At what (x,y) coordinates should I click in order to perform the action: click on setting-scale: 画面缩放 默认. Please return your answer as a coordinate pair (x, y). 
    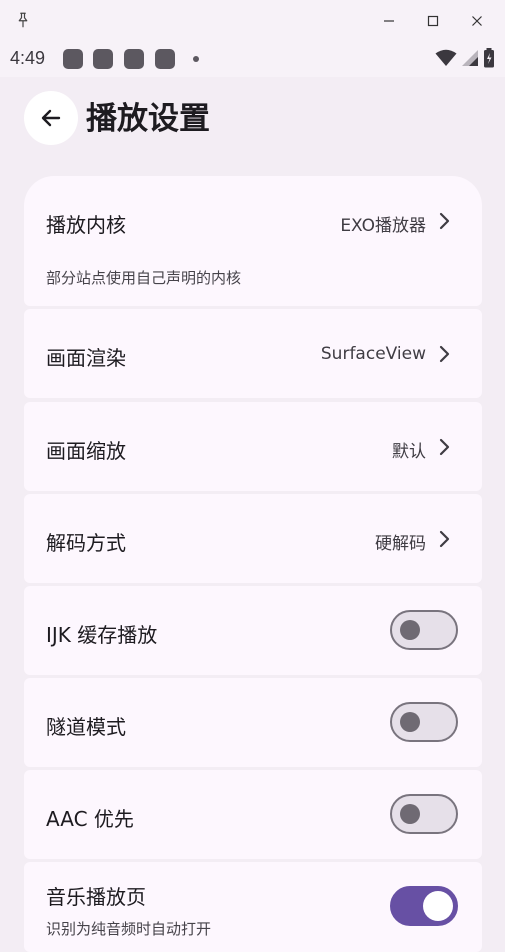
    Looking at the image, I should click on (253, 446).